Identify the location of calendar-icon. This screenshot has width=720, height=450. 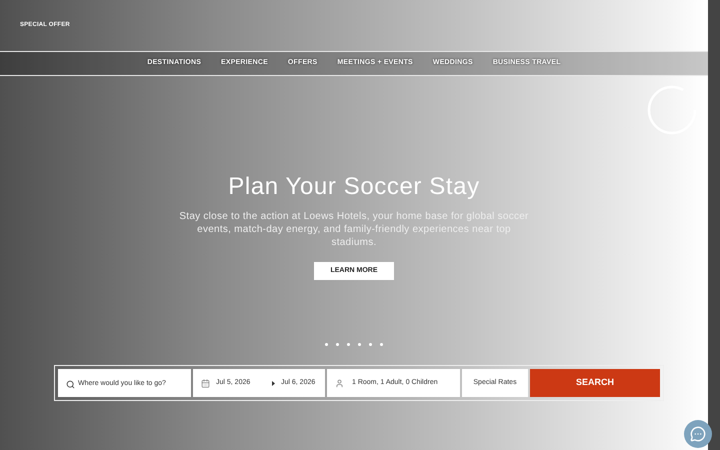
(205, 383).